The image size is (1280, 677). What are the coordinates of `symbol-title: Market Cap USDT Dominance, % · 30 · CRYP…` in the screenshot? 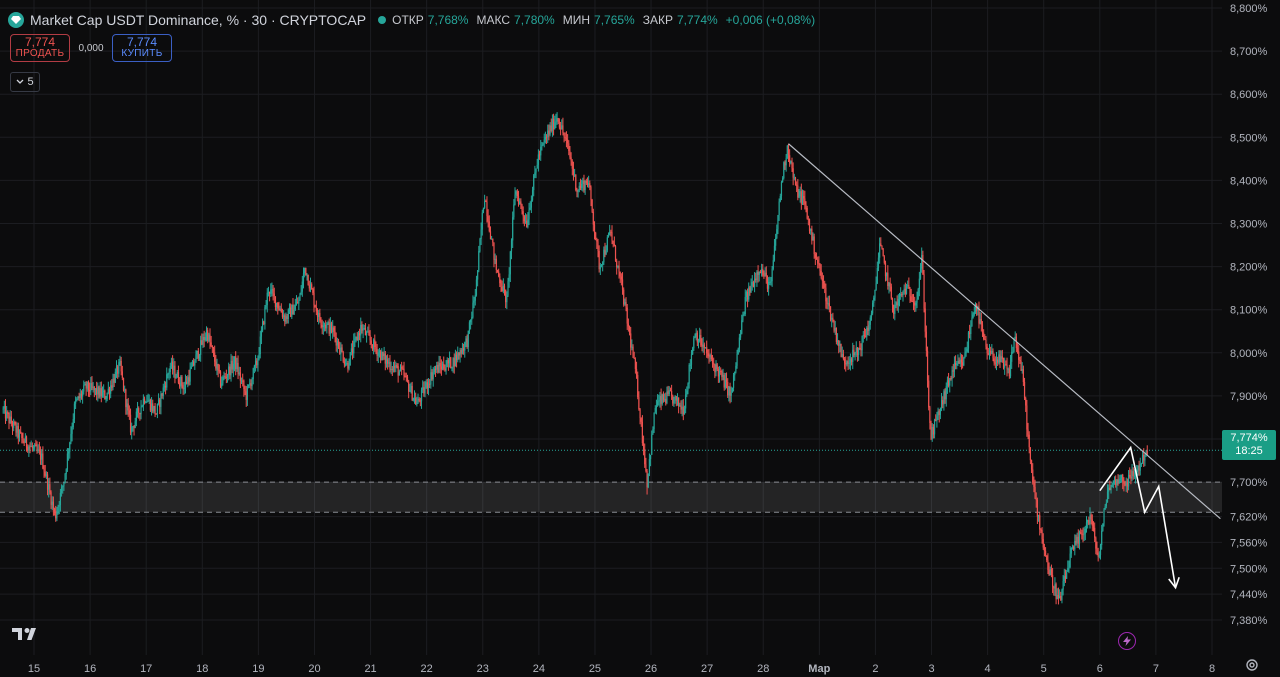 It's located at (198, 20).